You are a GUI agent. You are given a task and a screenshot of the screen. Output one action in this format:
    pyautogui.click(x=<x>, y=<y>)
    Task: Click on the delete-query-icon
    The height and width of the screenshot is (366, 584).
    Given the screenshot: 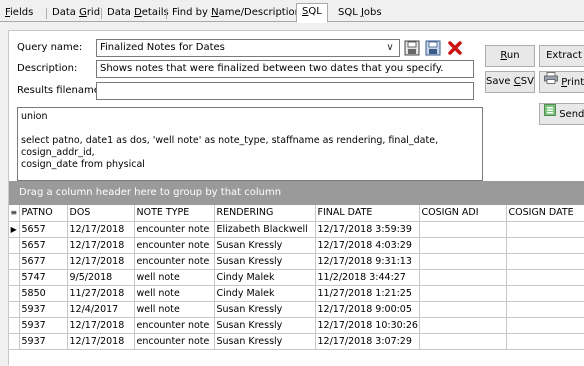 What is the action you would take?
    pyautogui.click(x=455, y=48)
    